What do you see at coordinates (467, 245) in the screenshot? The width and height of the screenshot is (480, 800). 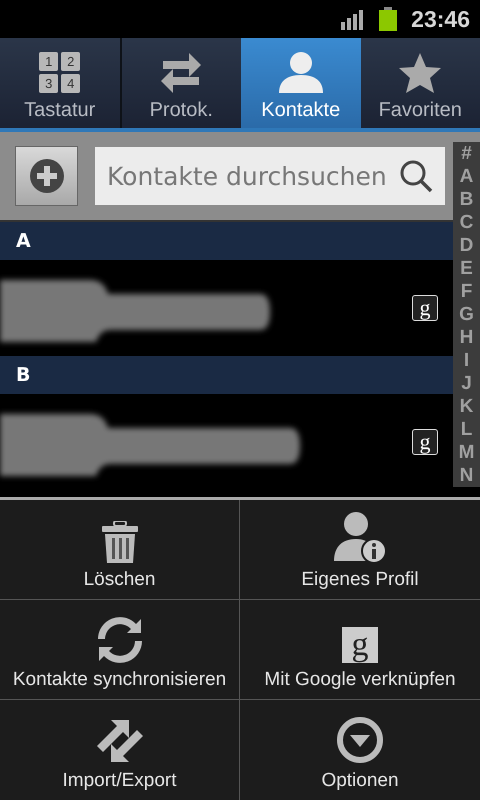 I see `index-letter: D` at bounding box center [467, 245].